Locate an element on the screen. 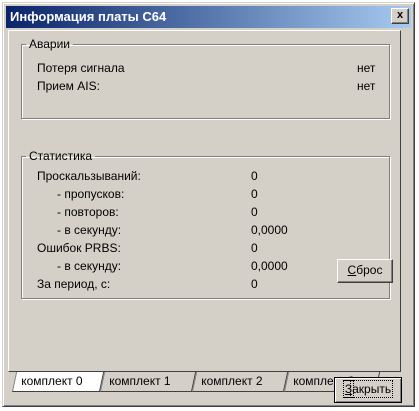 The image size is (419, 411). reset-button-label: брос is located at coordinates (369, 270).